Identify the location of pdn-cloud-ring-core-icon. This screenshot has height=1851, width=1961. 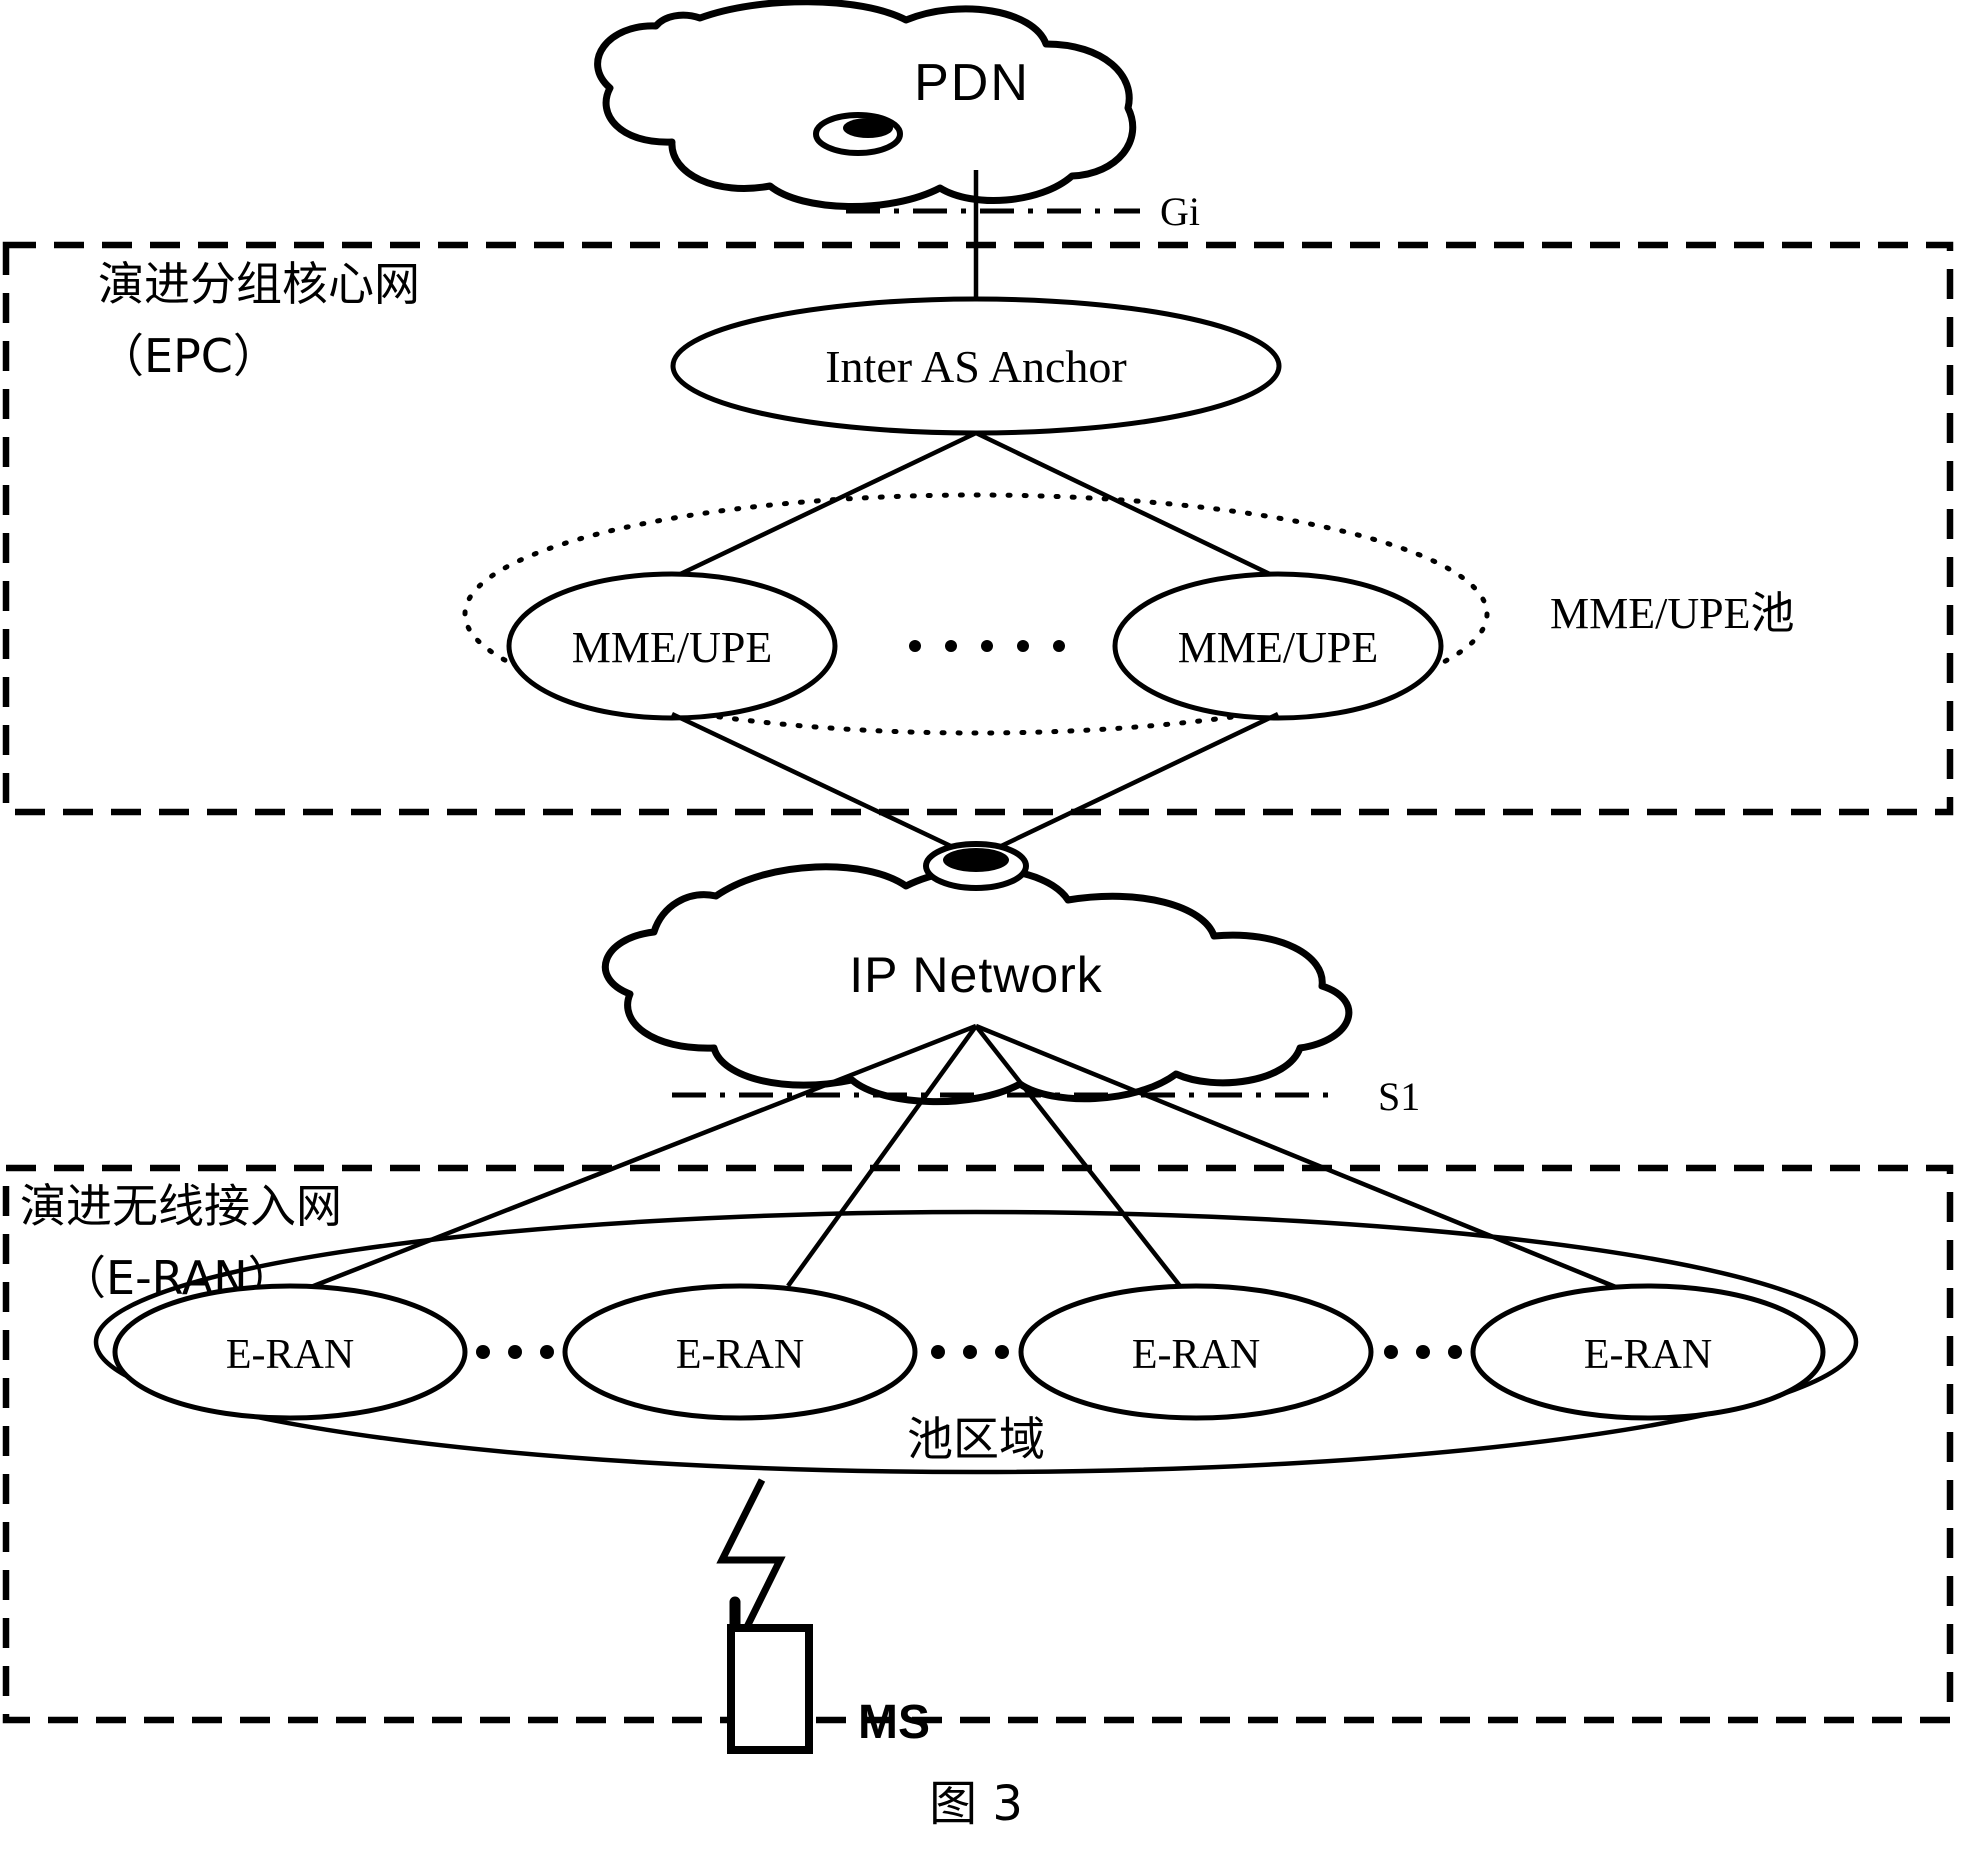
(868, 128).